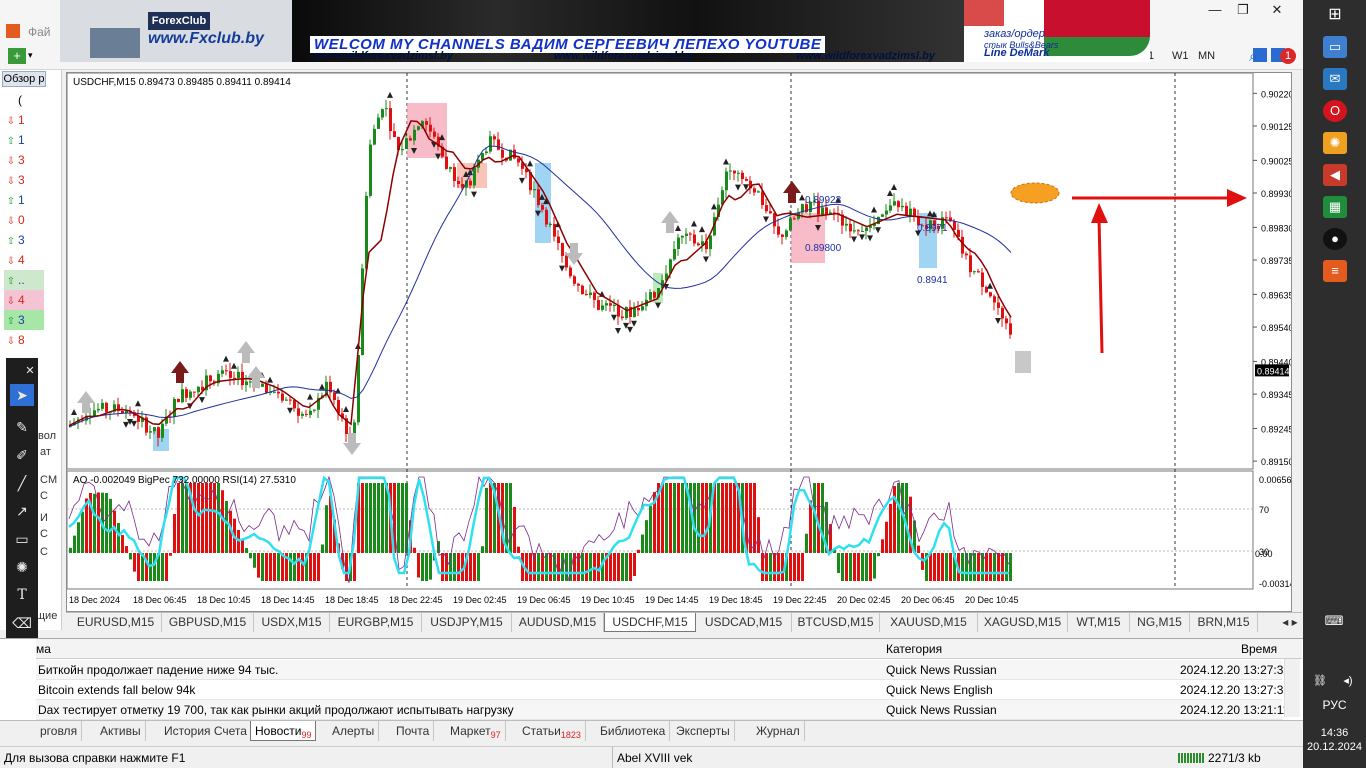  I want to click on clock: 14:36 20.12.2024, so click(1334, 740).